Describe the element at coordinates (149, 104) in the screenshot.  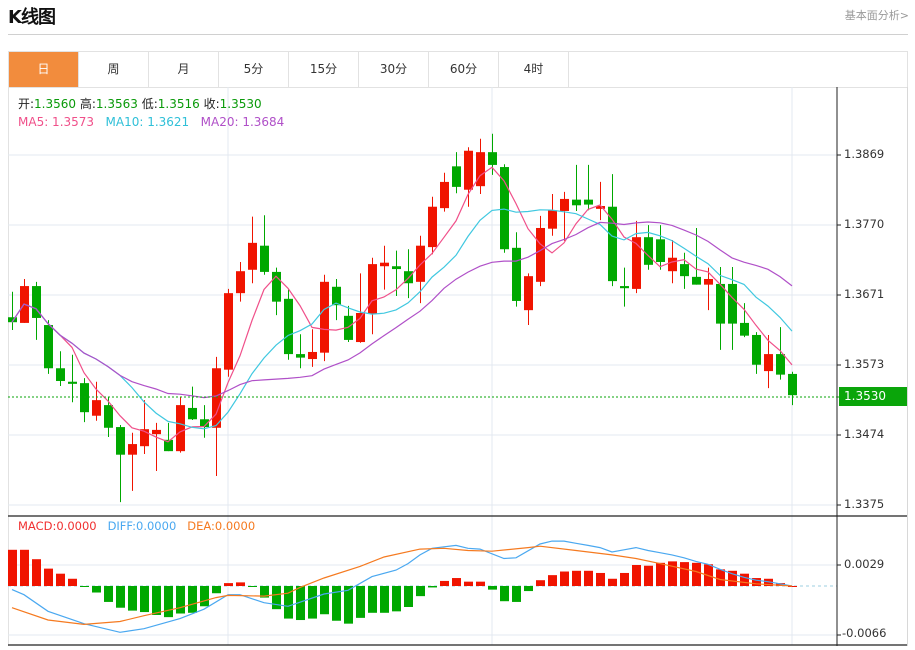
I see `low-label: 低:` at that location.